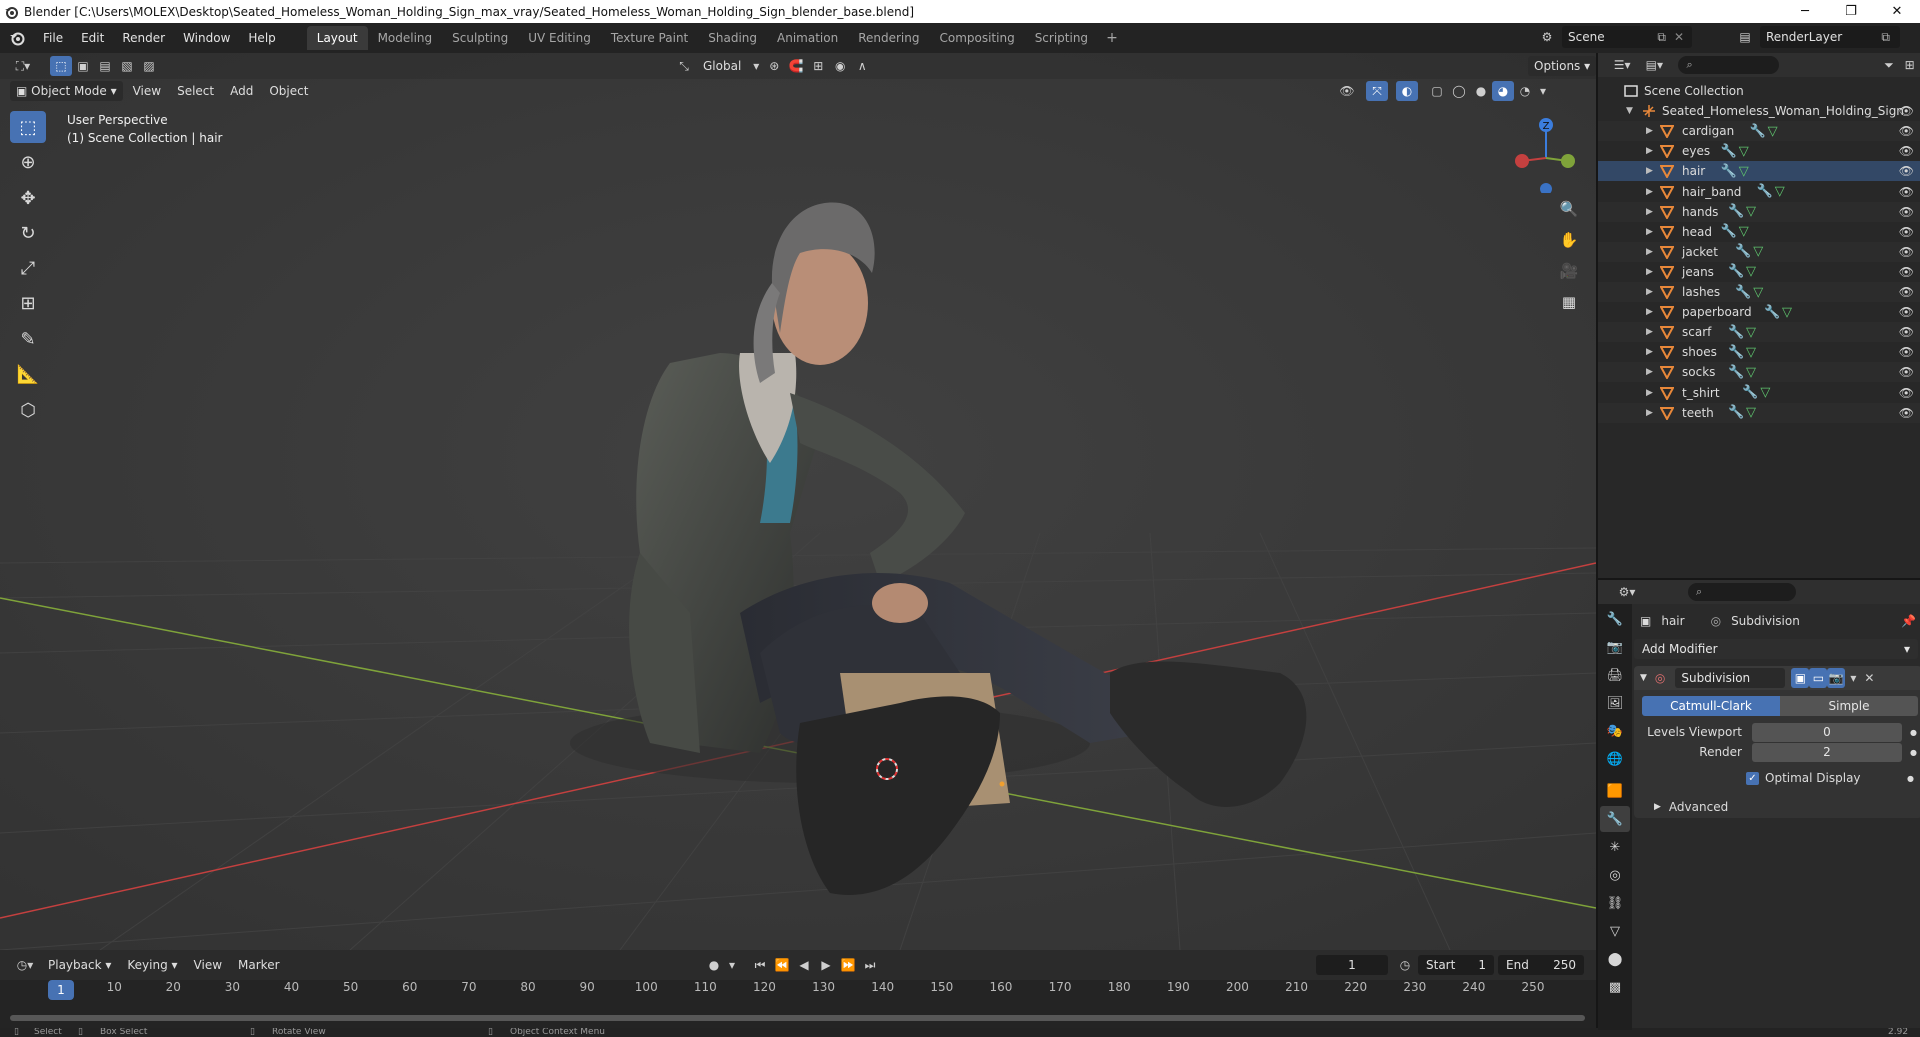 The width and height of the screenshot is (1920, 1037). I want to click on expand-arrow-icon: ▼, so click(1629, 111).